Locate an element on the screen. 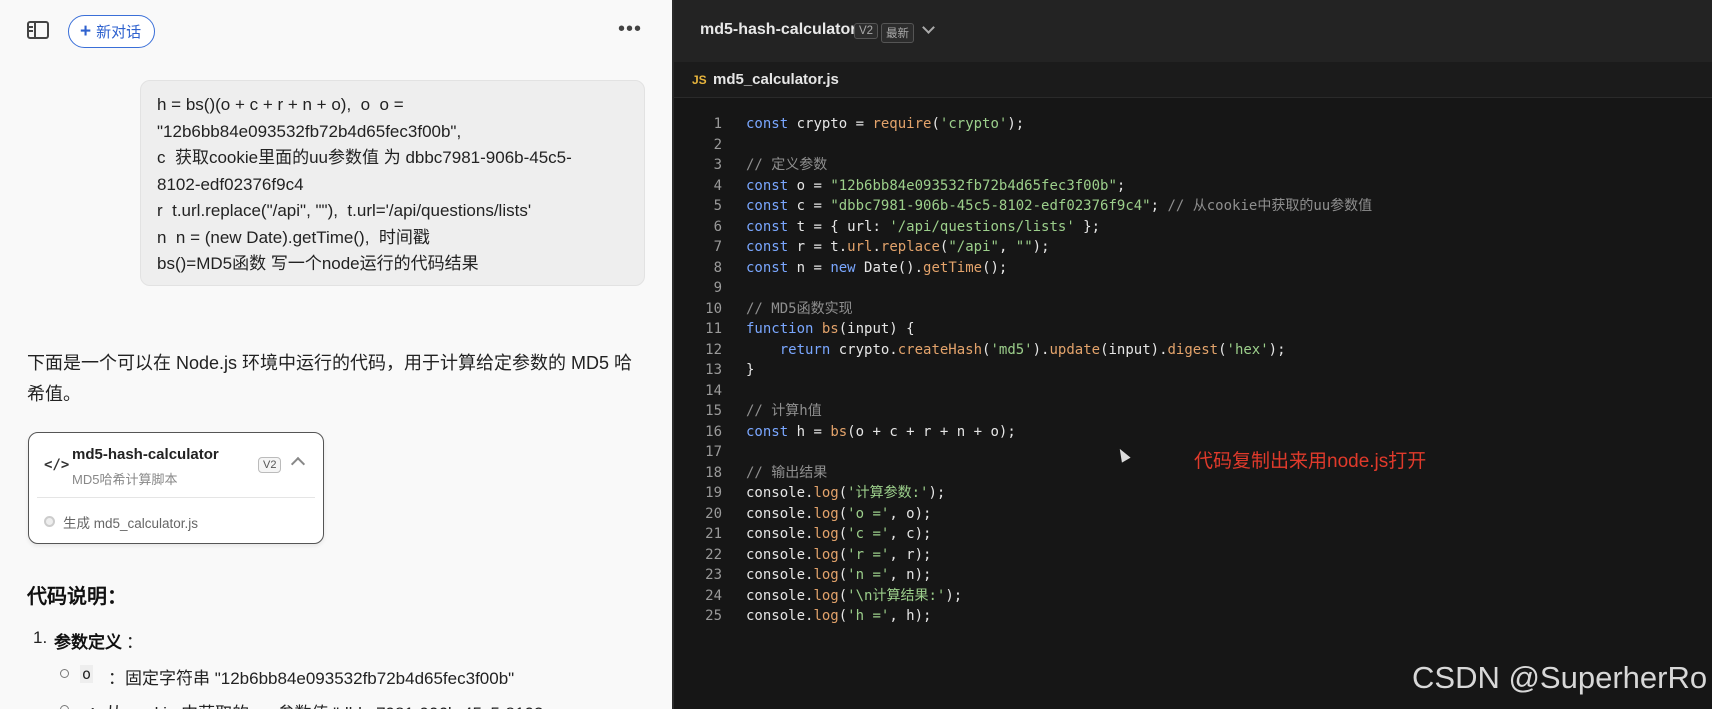 The width and height of the screenshot is (1712, 709). line-number: 5 is located at coordinates (717, 206).